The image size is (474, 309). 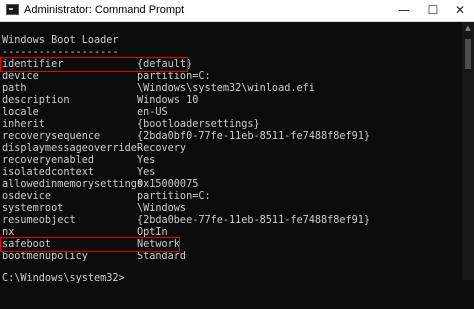 What do you see at coordinates (162, 208) in the screenshot?
I see `entry-value: \Windows` at bounding box center [162, 208].